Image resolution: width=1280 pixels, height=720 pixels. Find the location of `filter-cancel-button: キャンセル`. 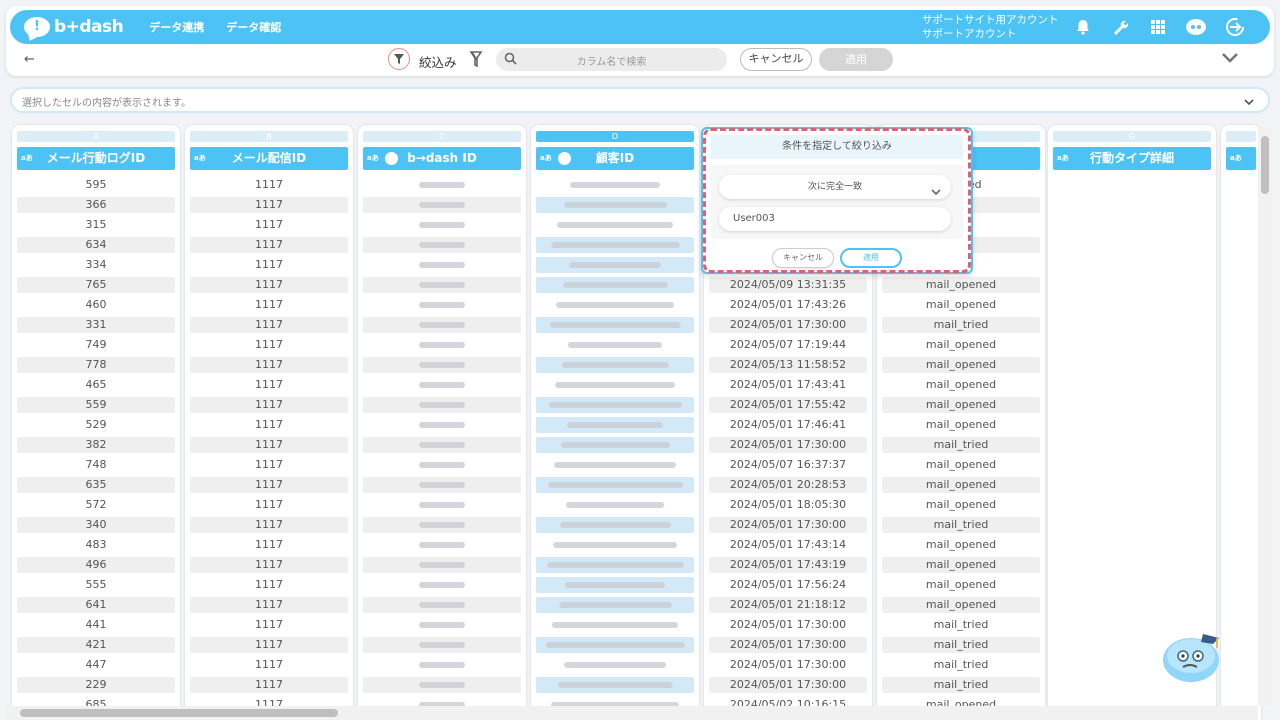

filter-cancel-button: キャンセル is located at coordinates (803, 258).